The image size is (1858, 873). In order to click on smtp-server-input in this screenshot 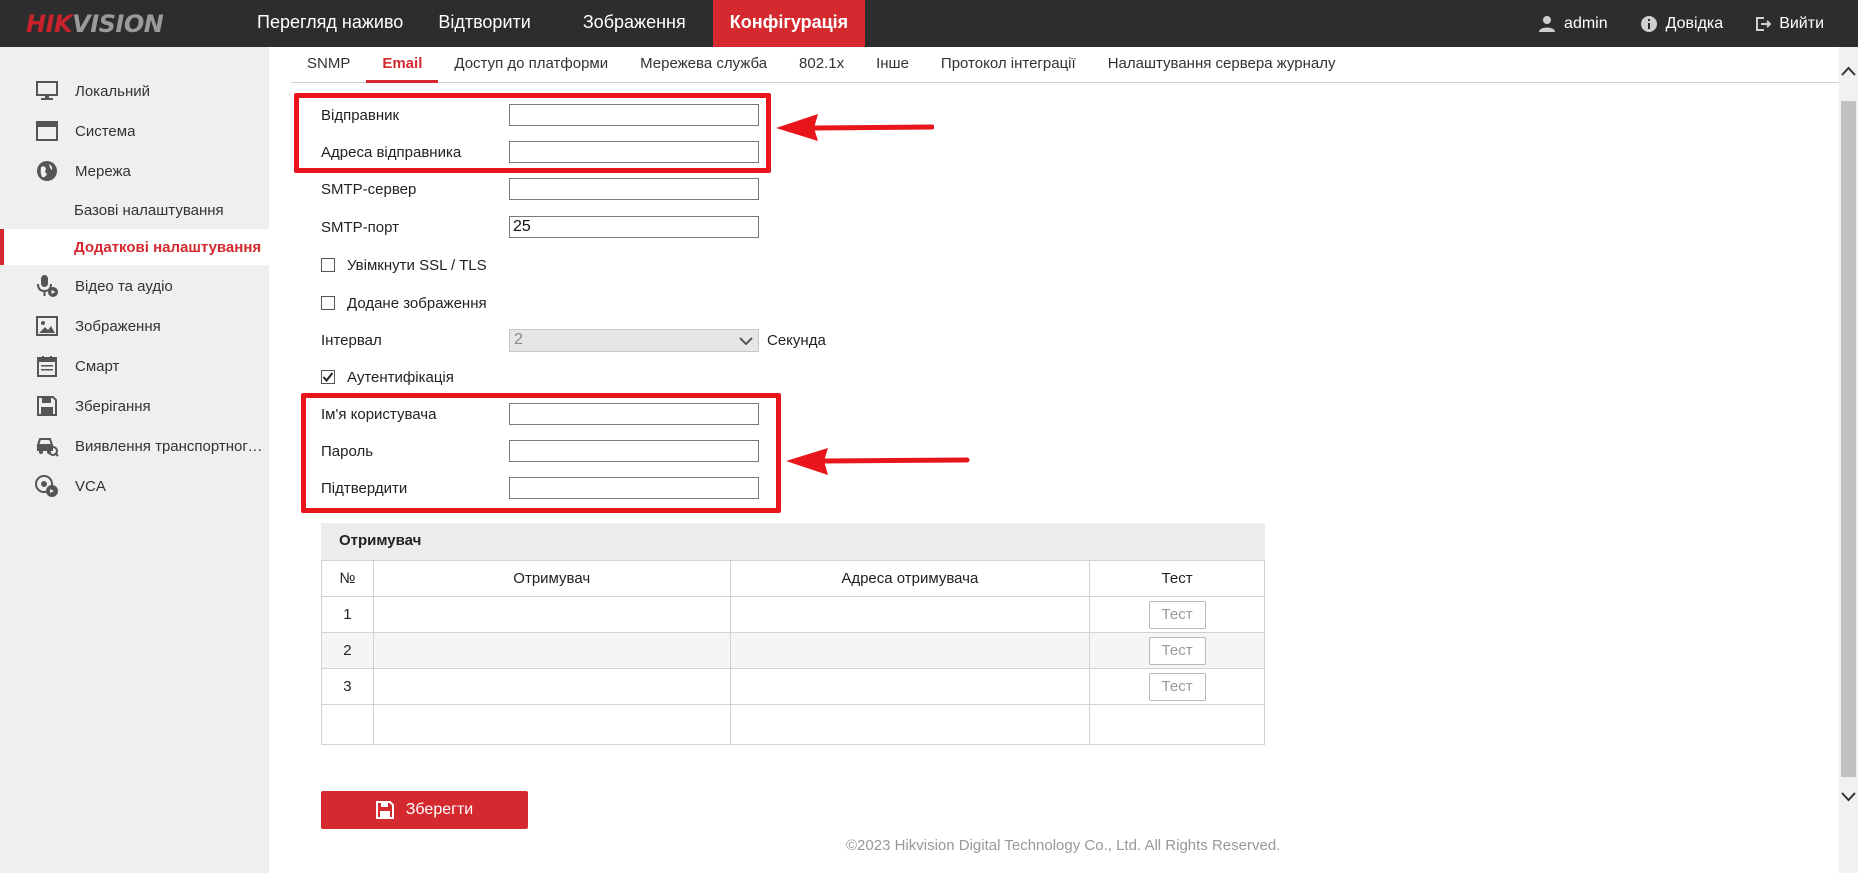, I will do `click(634, 189)`.